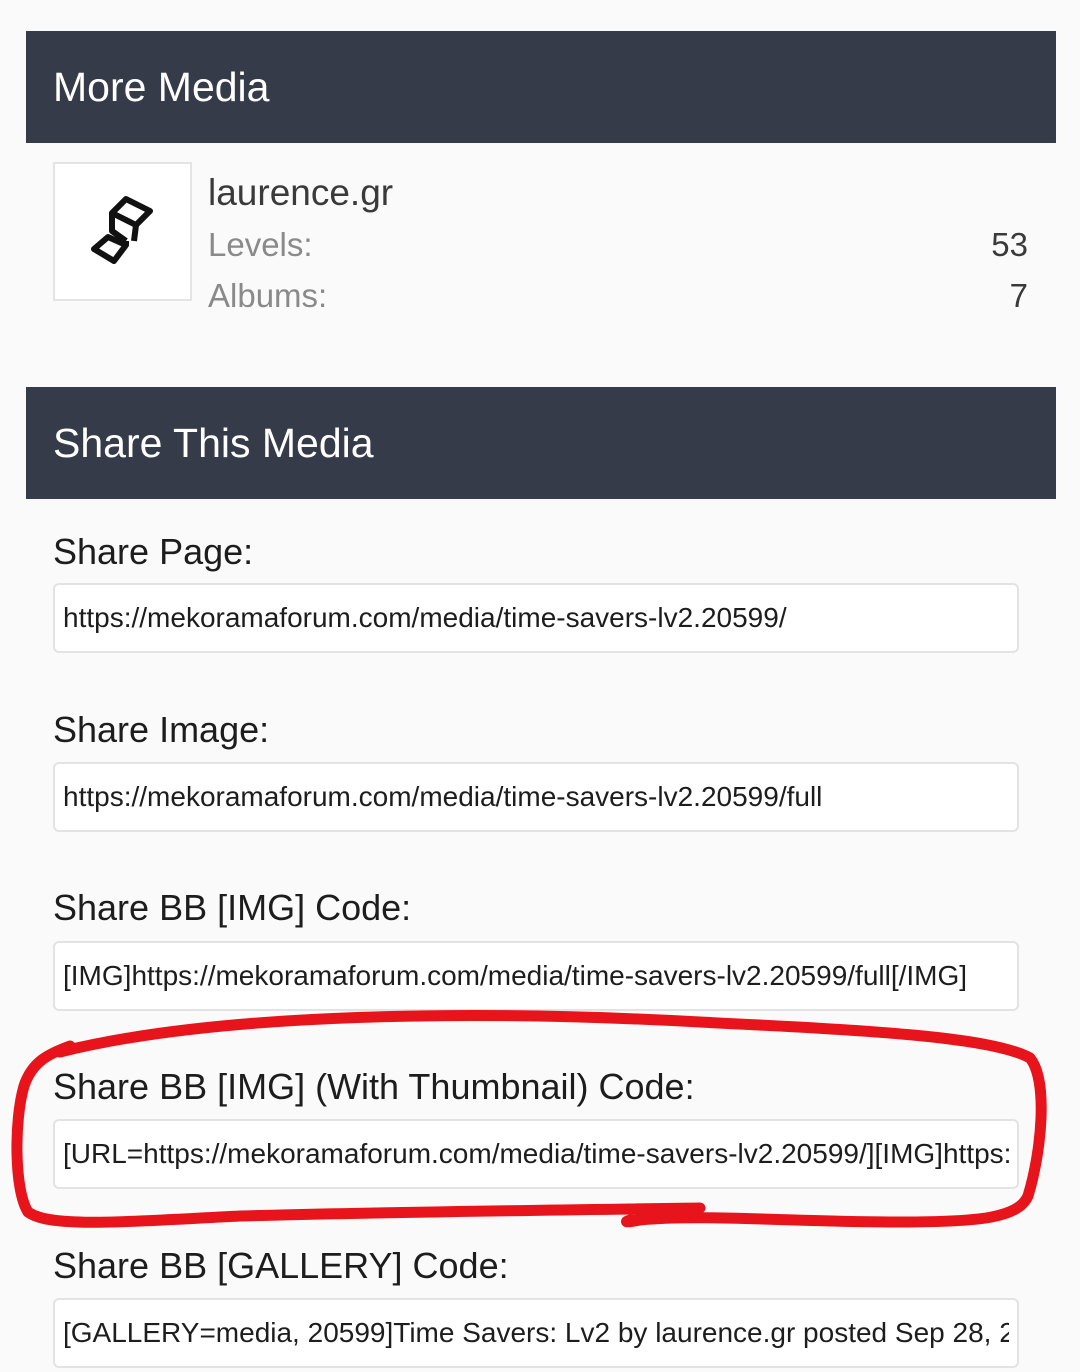  I want to click on share-bb-img-label: Share BB [IMG] Code:, so click(232, 907).